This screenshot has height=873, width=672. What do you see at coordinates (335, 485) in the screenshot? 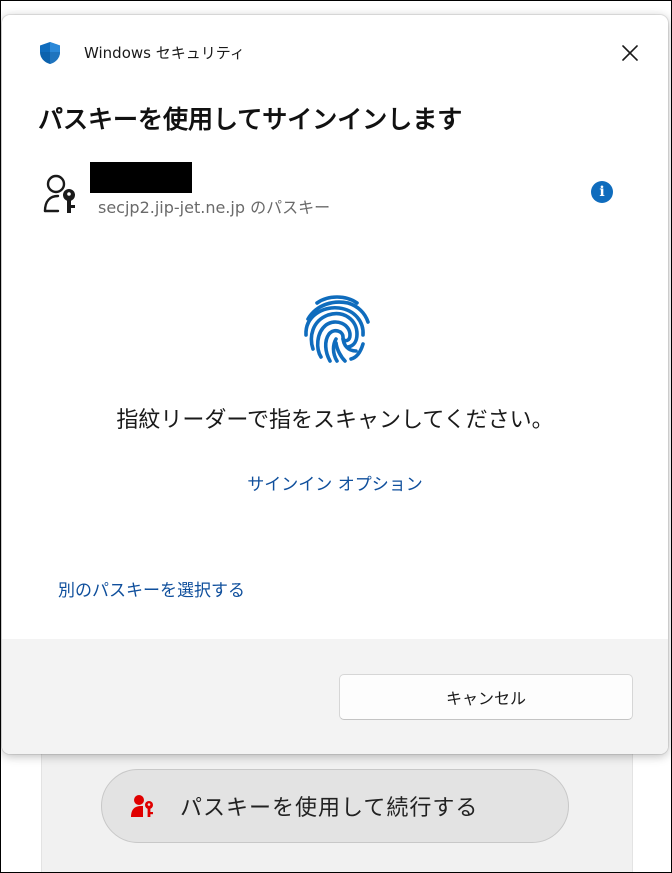
I see `signin-options-link: サインイン オプション` at bounding box center [335, 485].